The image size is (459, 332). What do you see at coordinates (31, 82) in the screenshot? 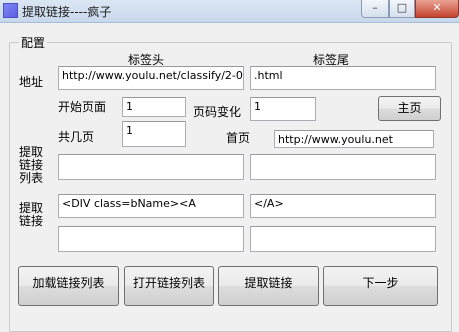
I see `address-label: 地址` at bounding box center [31, 82].